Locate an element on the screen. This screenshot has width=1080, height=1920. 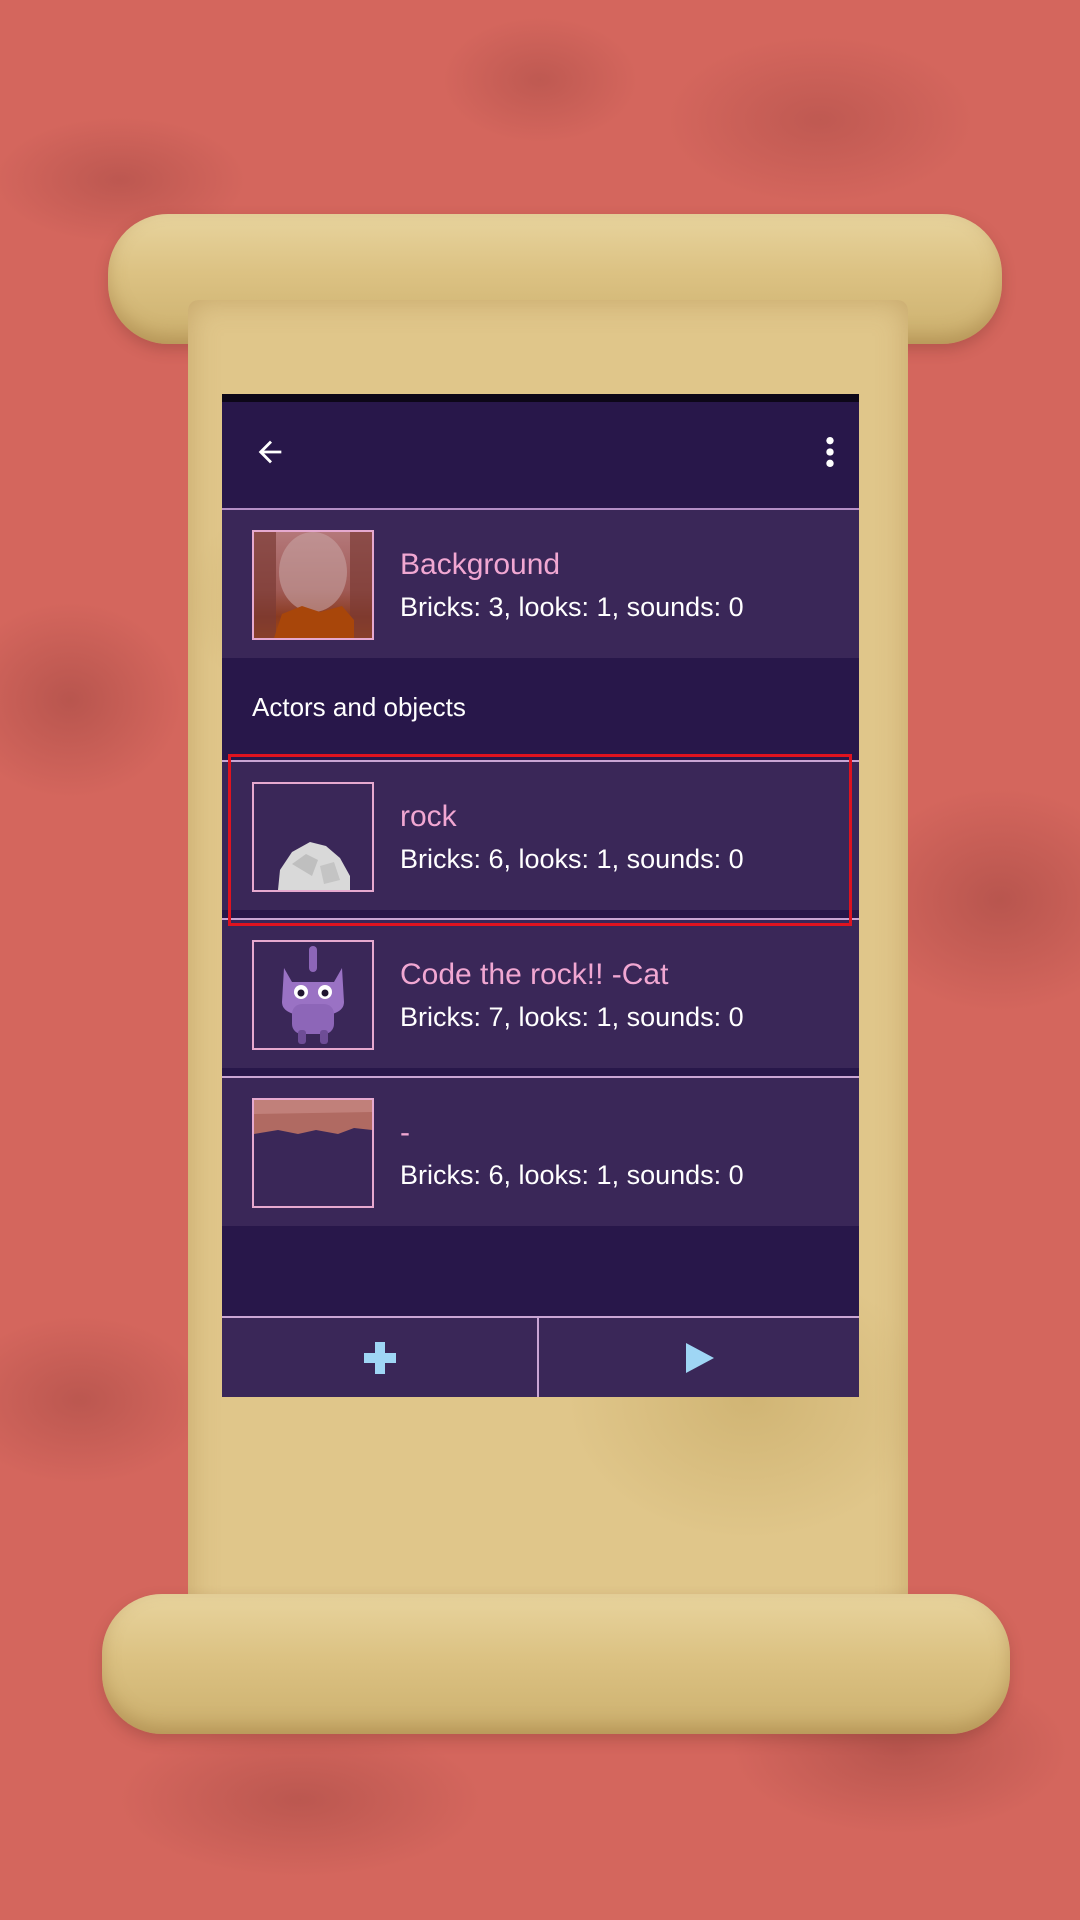
more-vertical-icon is located at coordinates (830, 452).